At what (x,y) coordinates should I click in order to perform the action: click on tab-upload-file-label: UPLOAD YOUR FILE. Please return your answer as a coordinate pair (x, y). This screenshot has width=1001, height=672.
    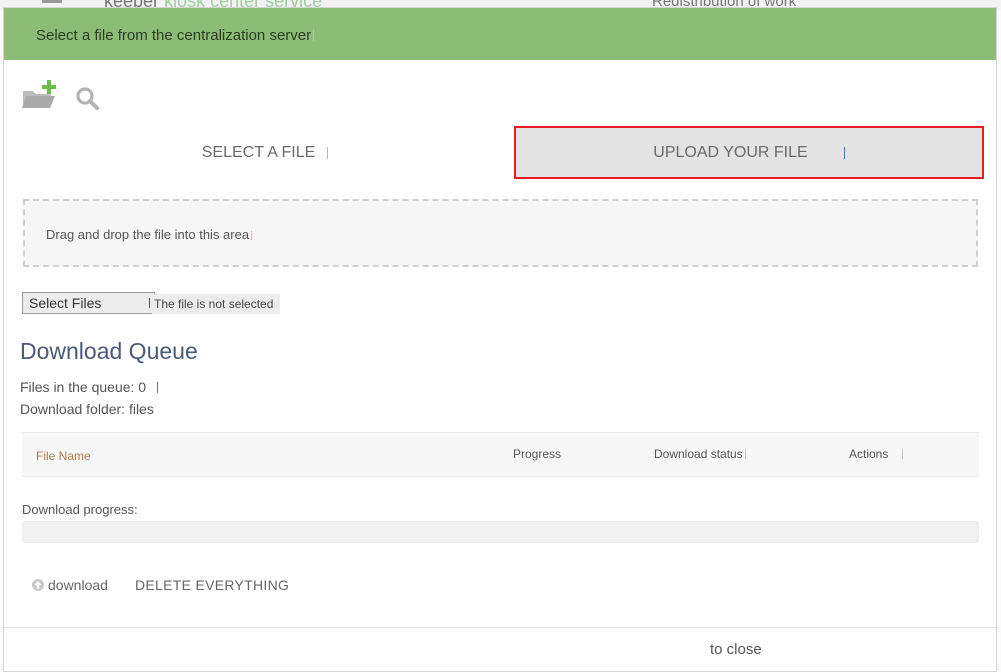
    Looking at the image, I should click on (730, 152).